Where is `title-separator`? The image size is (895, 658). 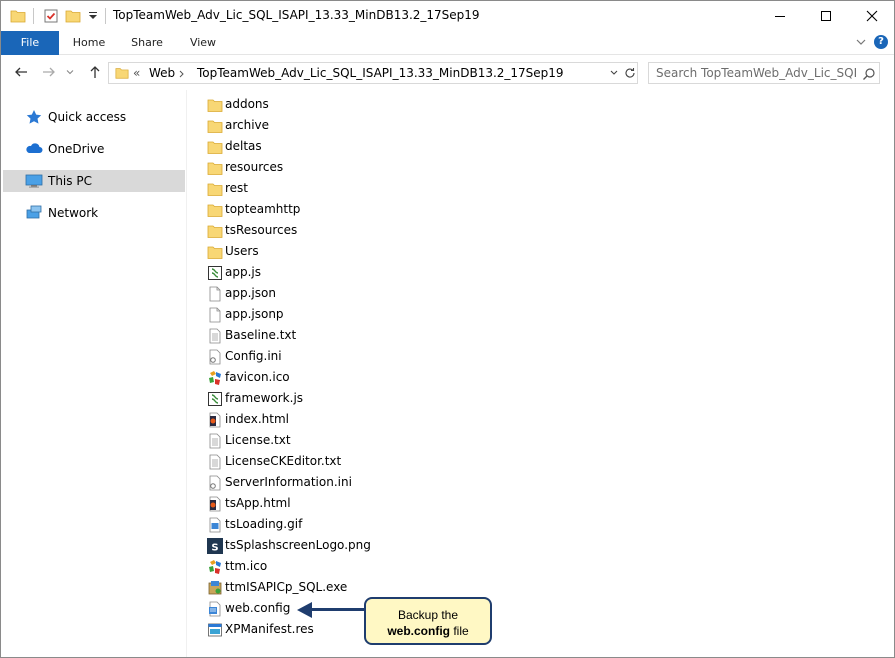
title-separator is located at coordinates (33, 16).